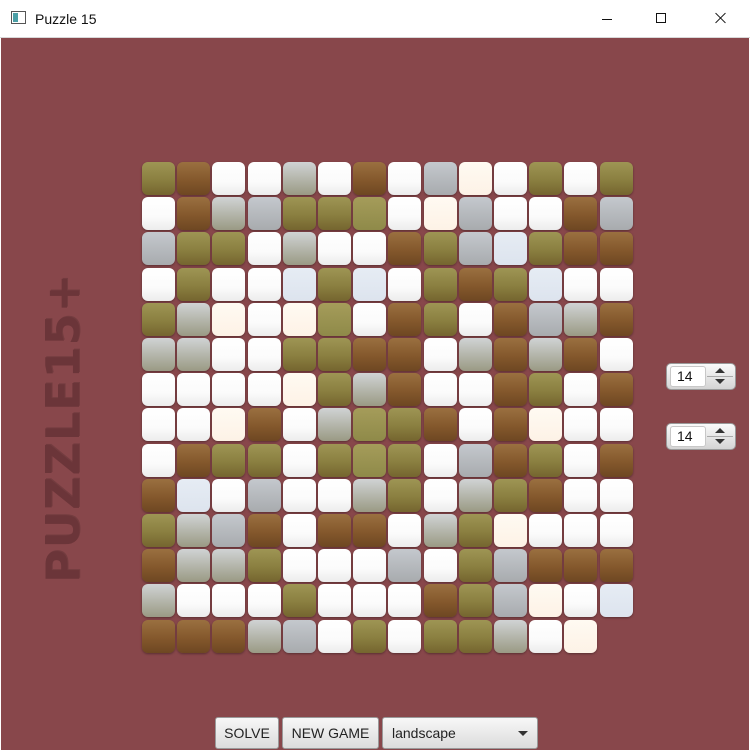  I want to click on cols-spinner: 14, so click(701, 436).